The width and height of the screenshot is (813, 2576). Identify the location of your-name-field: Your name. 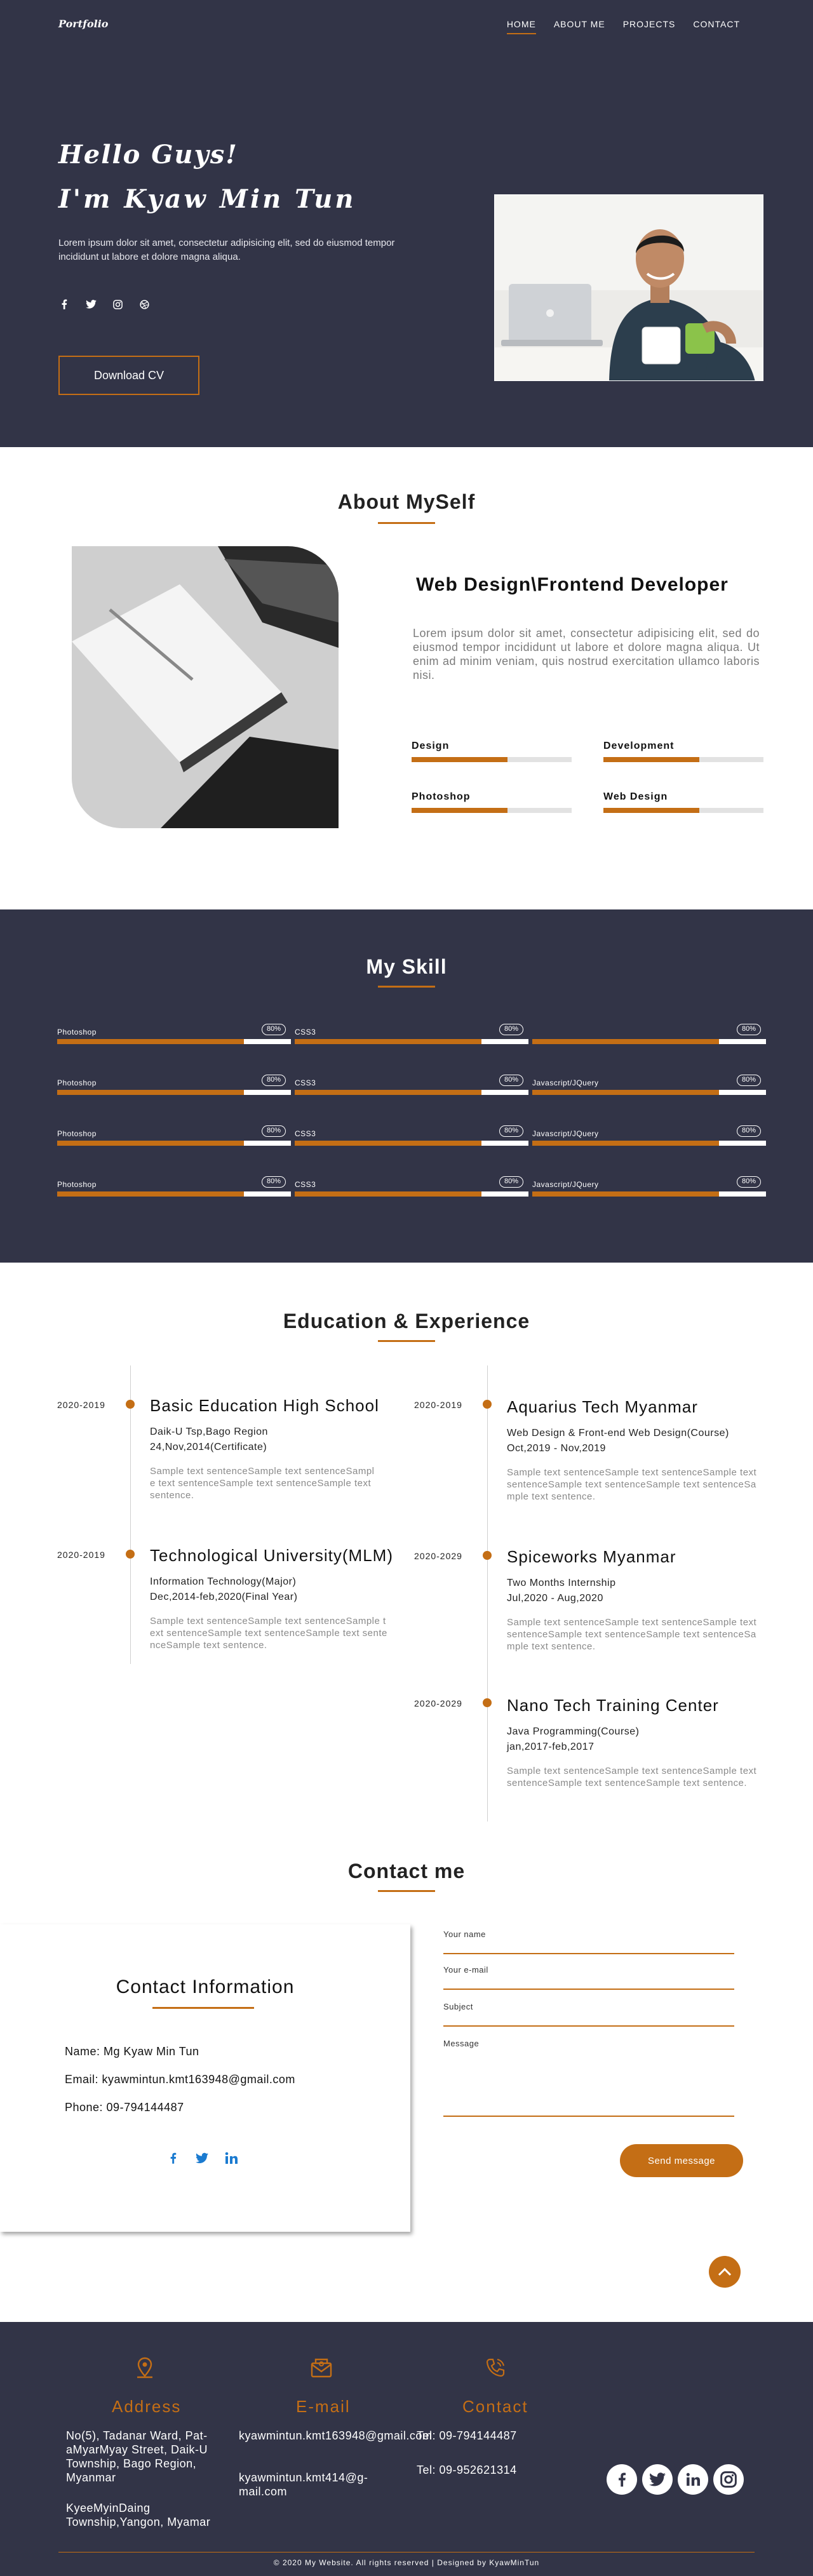
(588, 1941).